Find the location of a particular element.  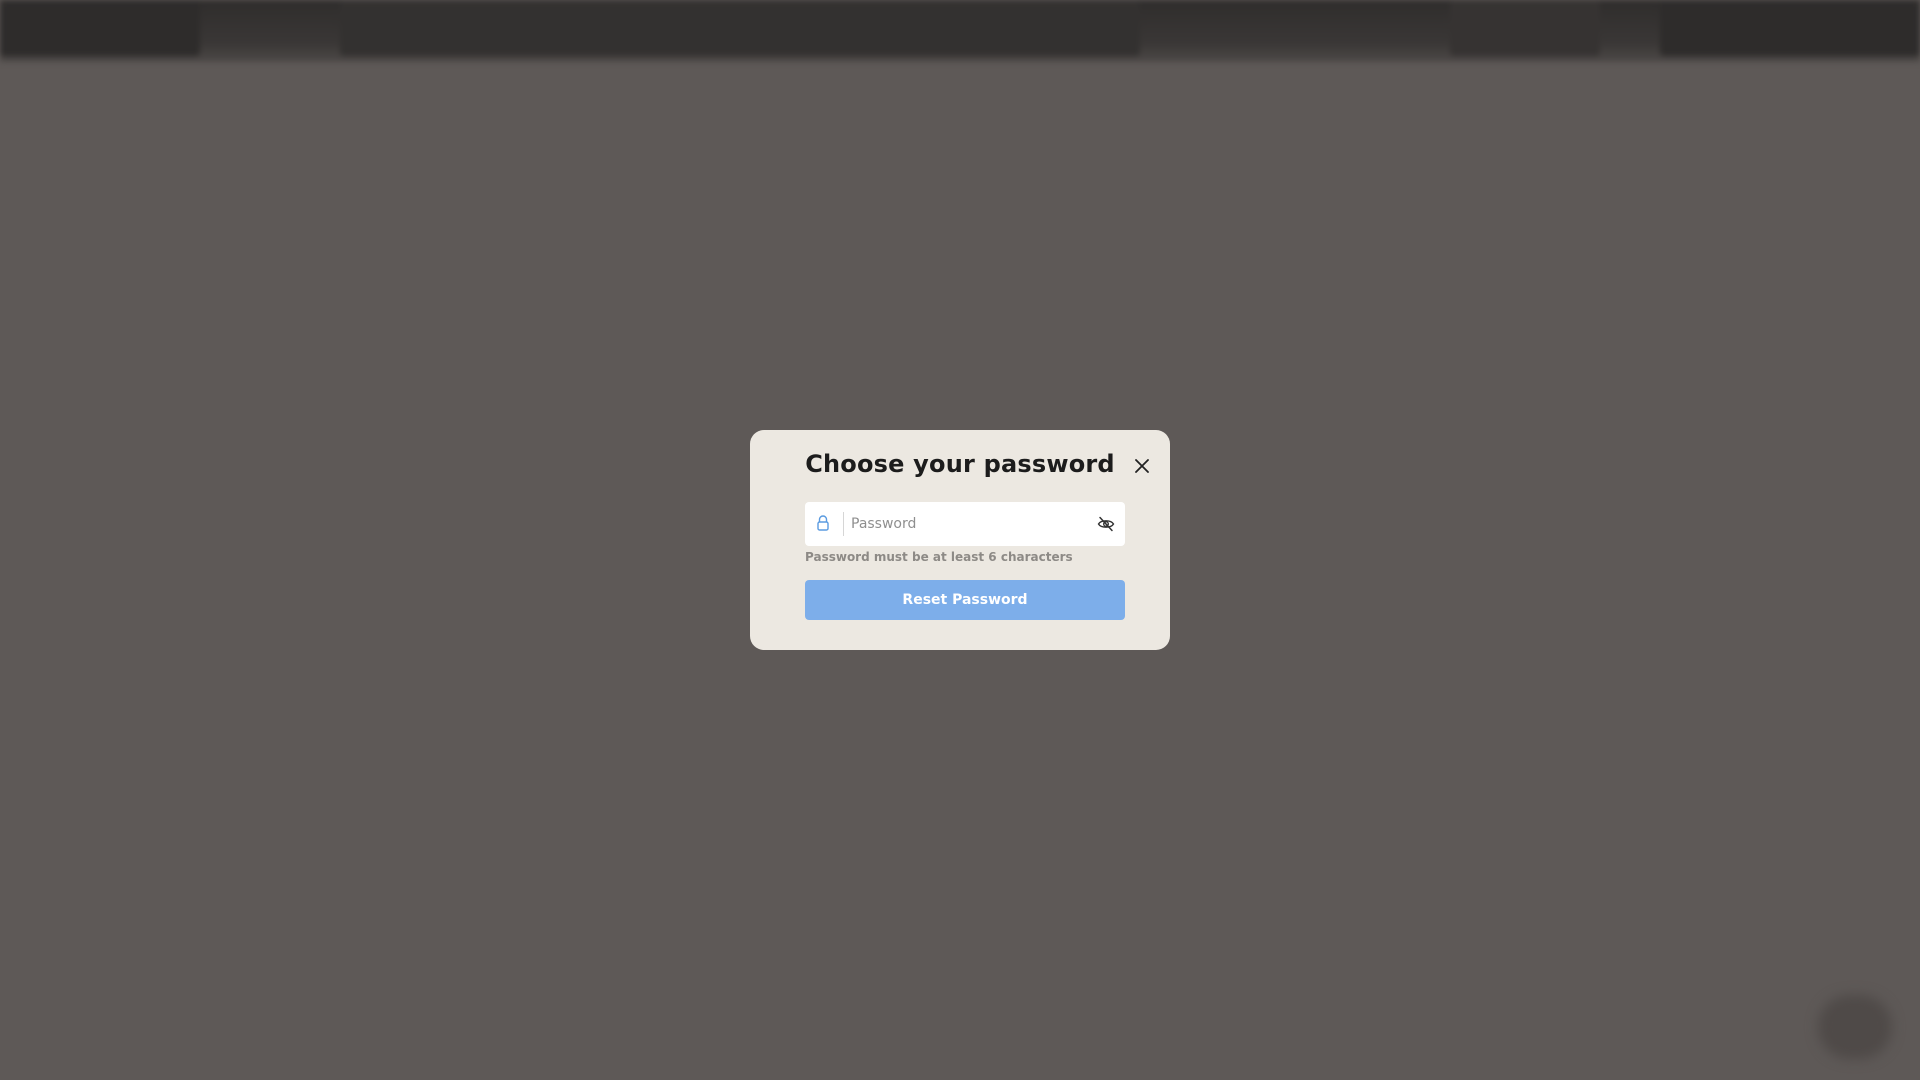

close-icon is located at coordinates (1142, 466).